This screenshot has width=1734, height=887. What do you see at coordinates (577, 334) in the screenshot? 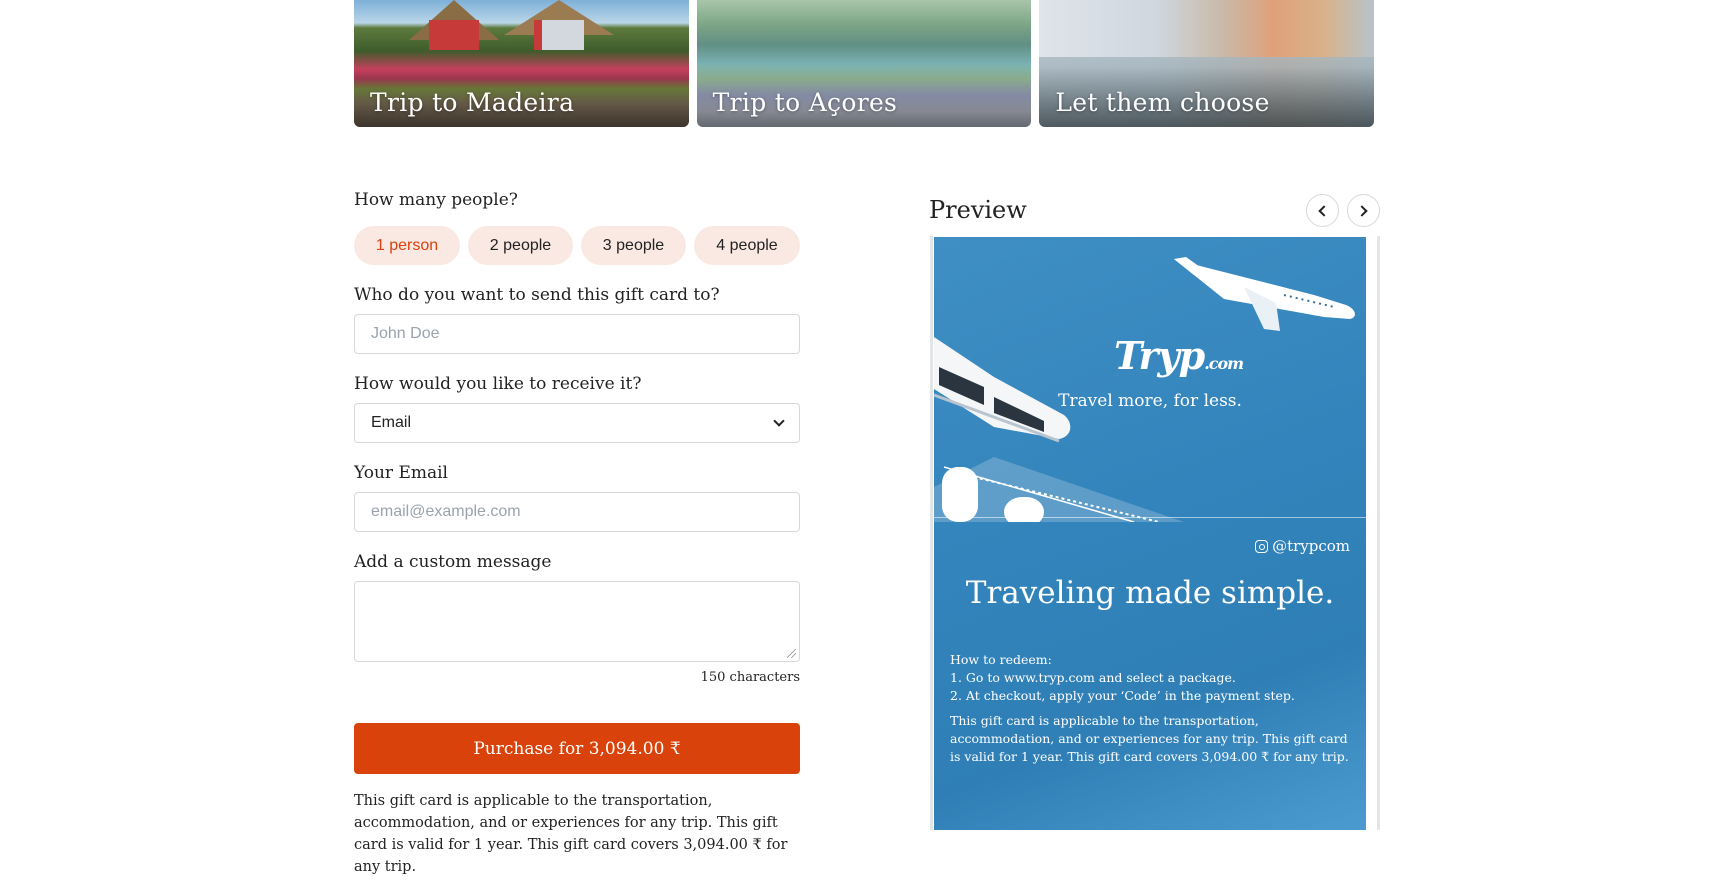
I see `recipient-name-input: John Doe` at bounding box center [577, 334].